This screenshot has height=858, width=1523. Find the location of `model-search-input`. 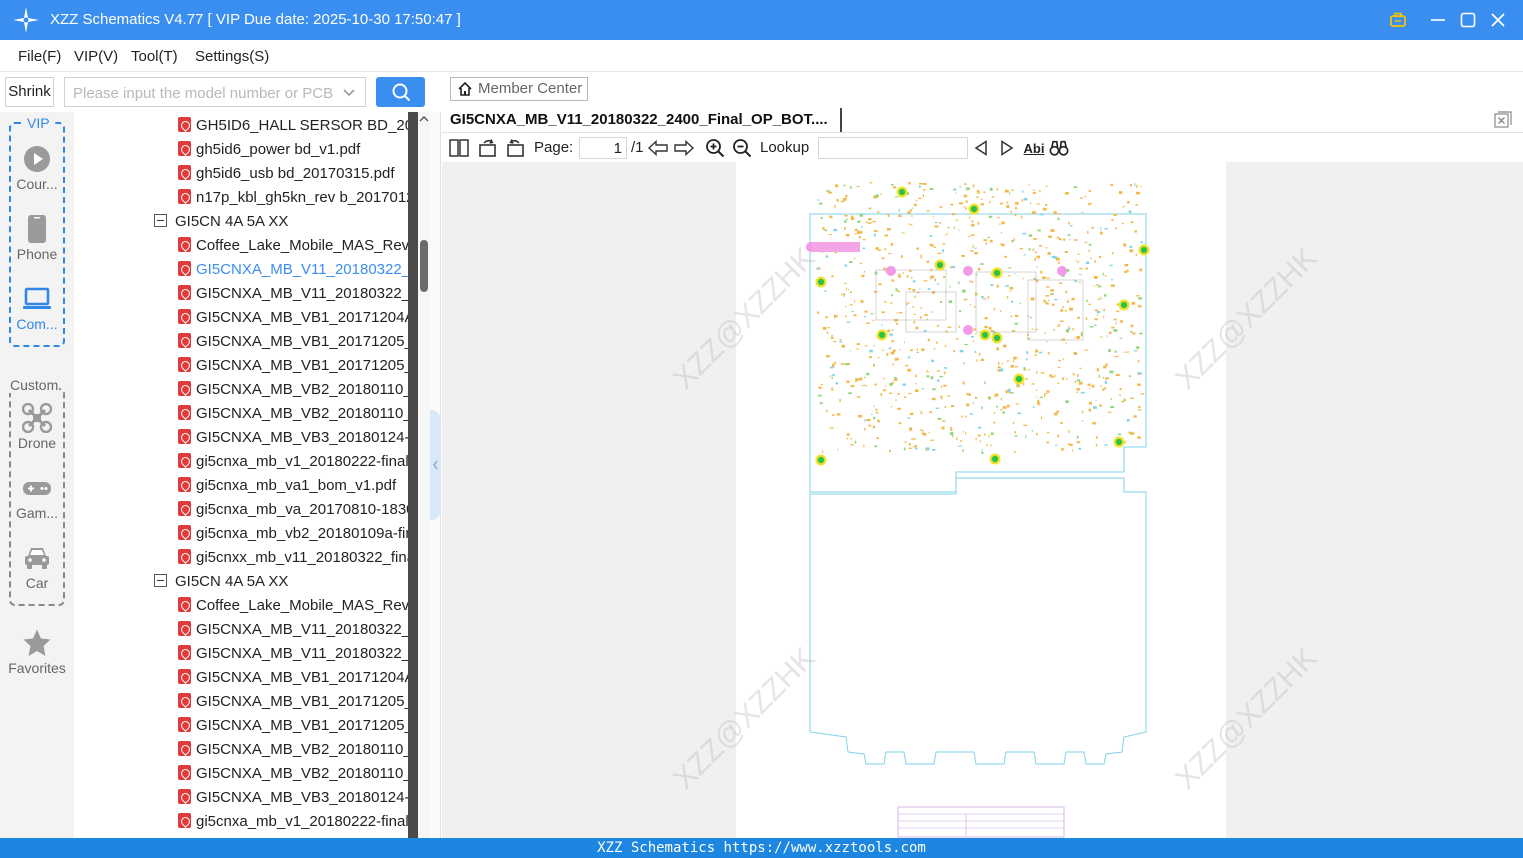

model-search-input is located at coordinates (203, 93).